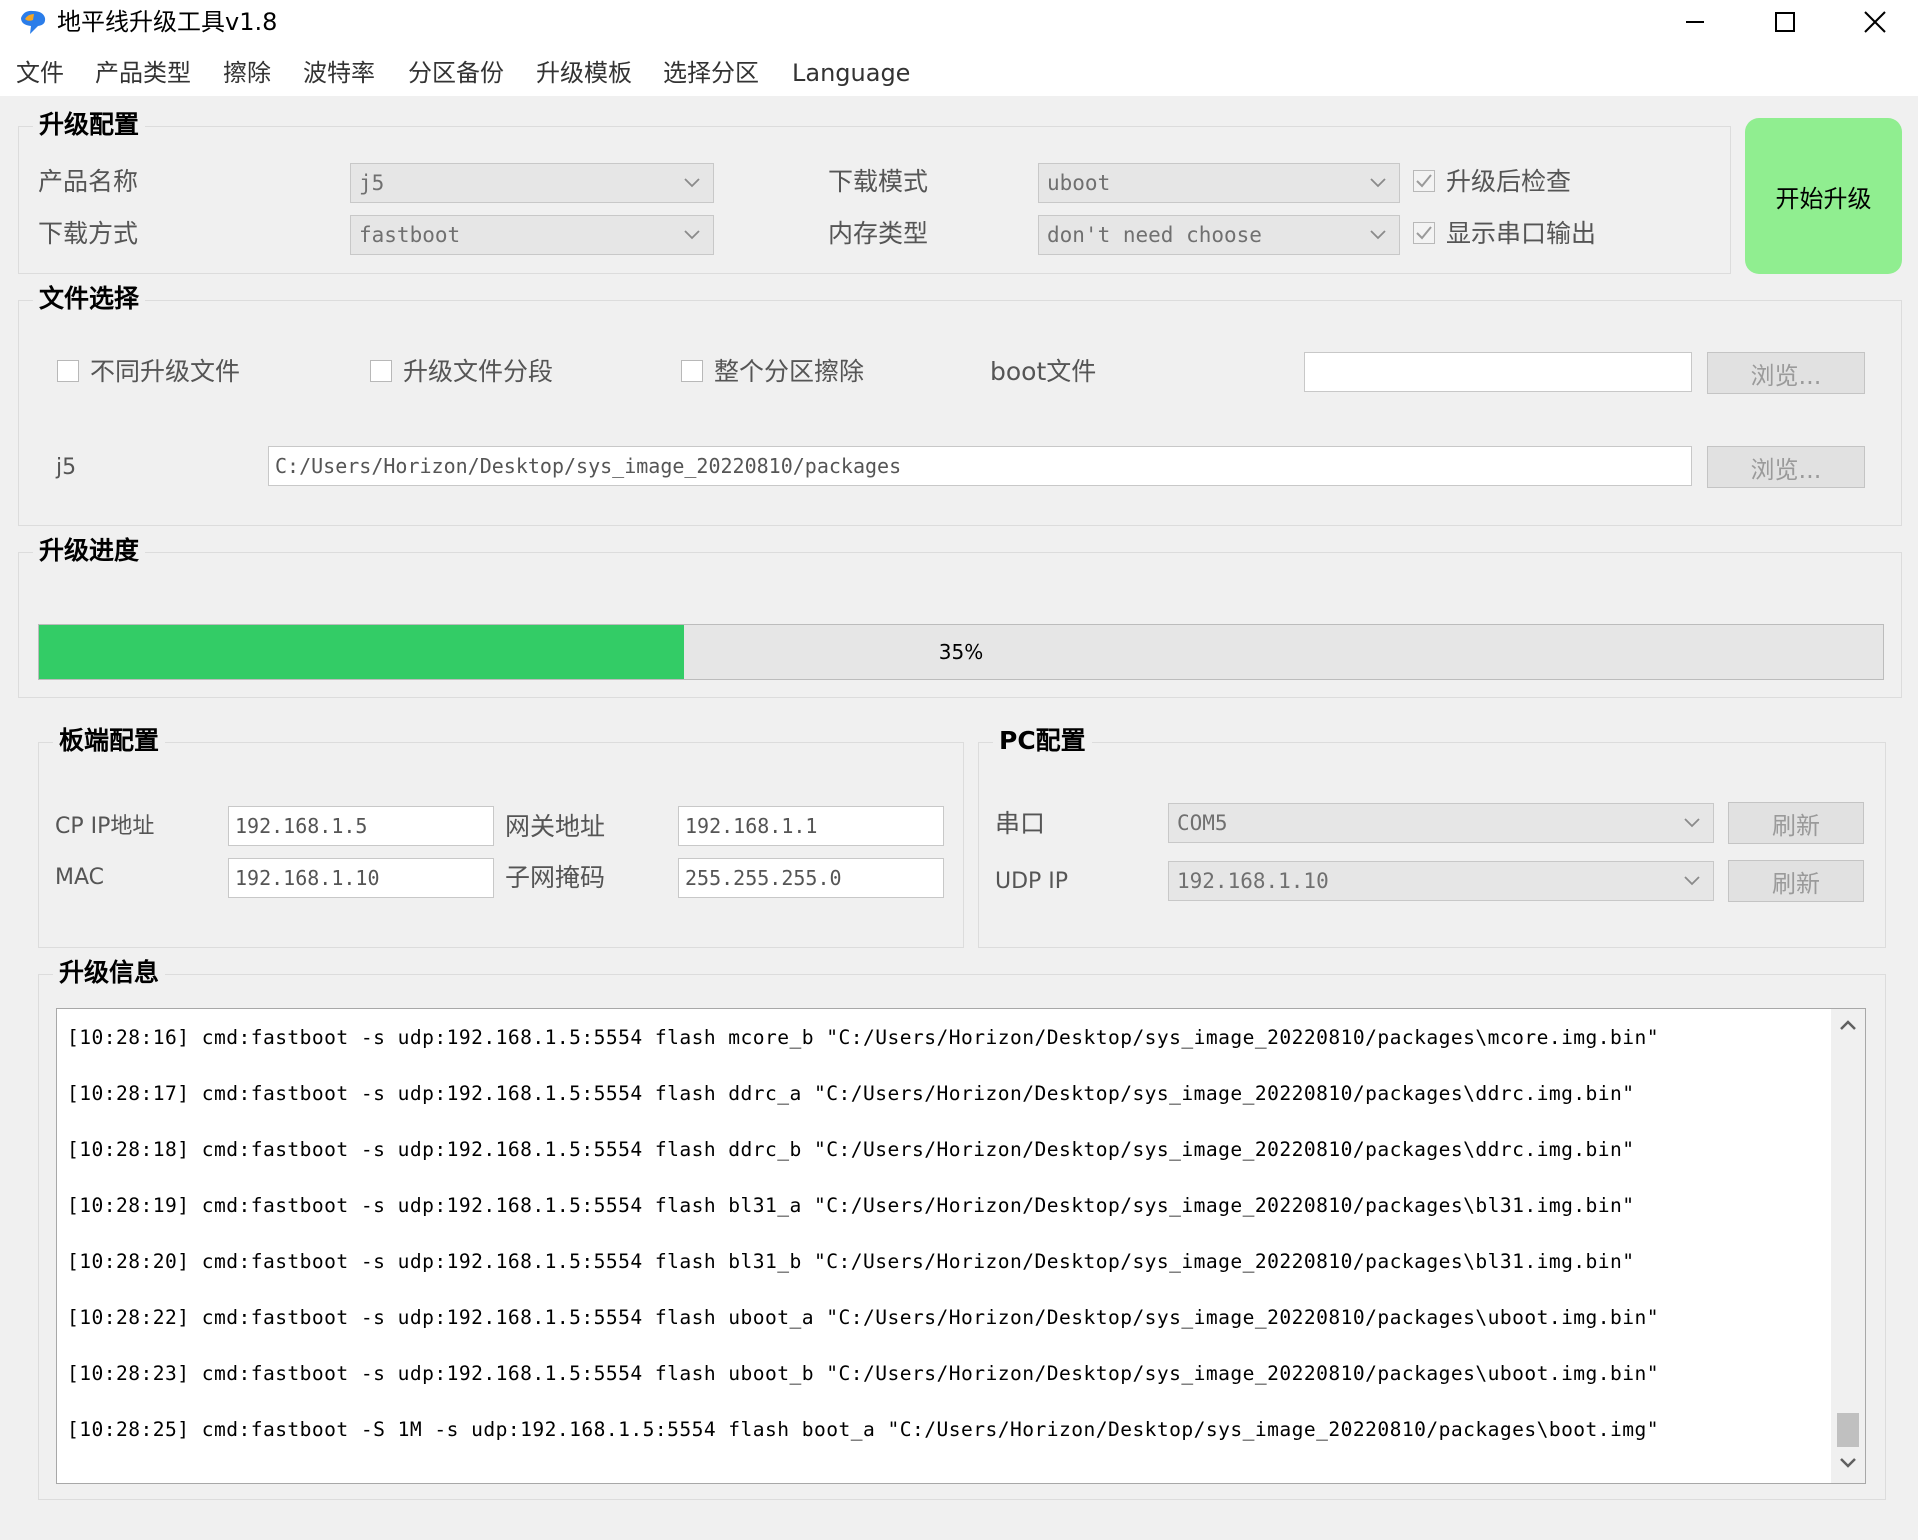 This screenshot has width=1918, height=1540. Describe the element at coordinates (1043, 371) in the screenshot. I see `boot-file-label: boot文件` at that location.